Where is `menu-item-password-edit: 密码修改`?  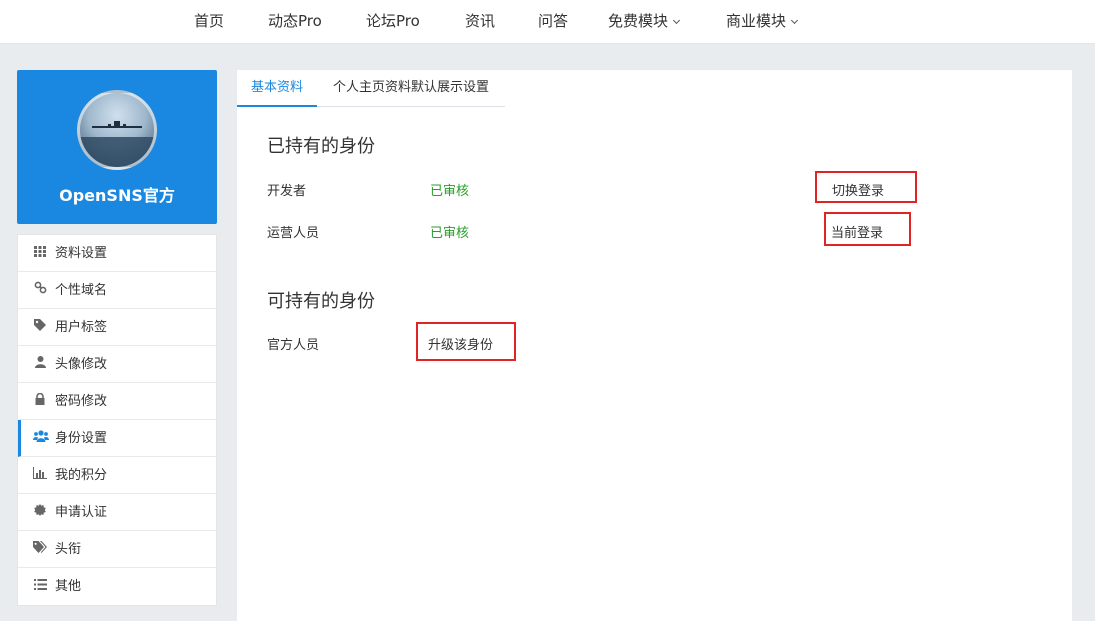
menu-item-password-edit: 密码修改 is located at coordinates (117, 401).